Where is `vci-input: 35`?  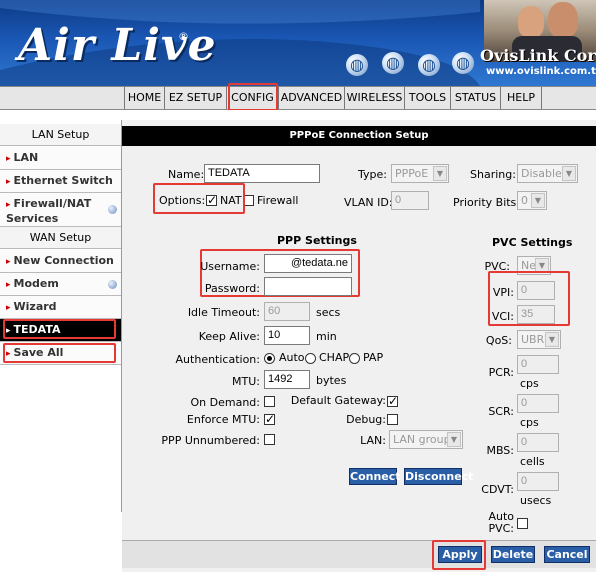
vci-input: 35 is located at coordinates (536, 314).